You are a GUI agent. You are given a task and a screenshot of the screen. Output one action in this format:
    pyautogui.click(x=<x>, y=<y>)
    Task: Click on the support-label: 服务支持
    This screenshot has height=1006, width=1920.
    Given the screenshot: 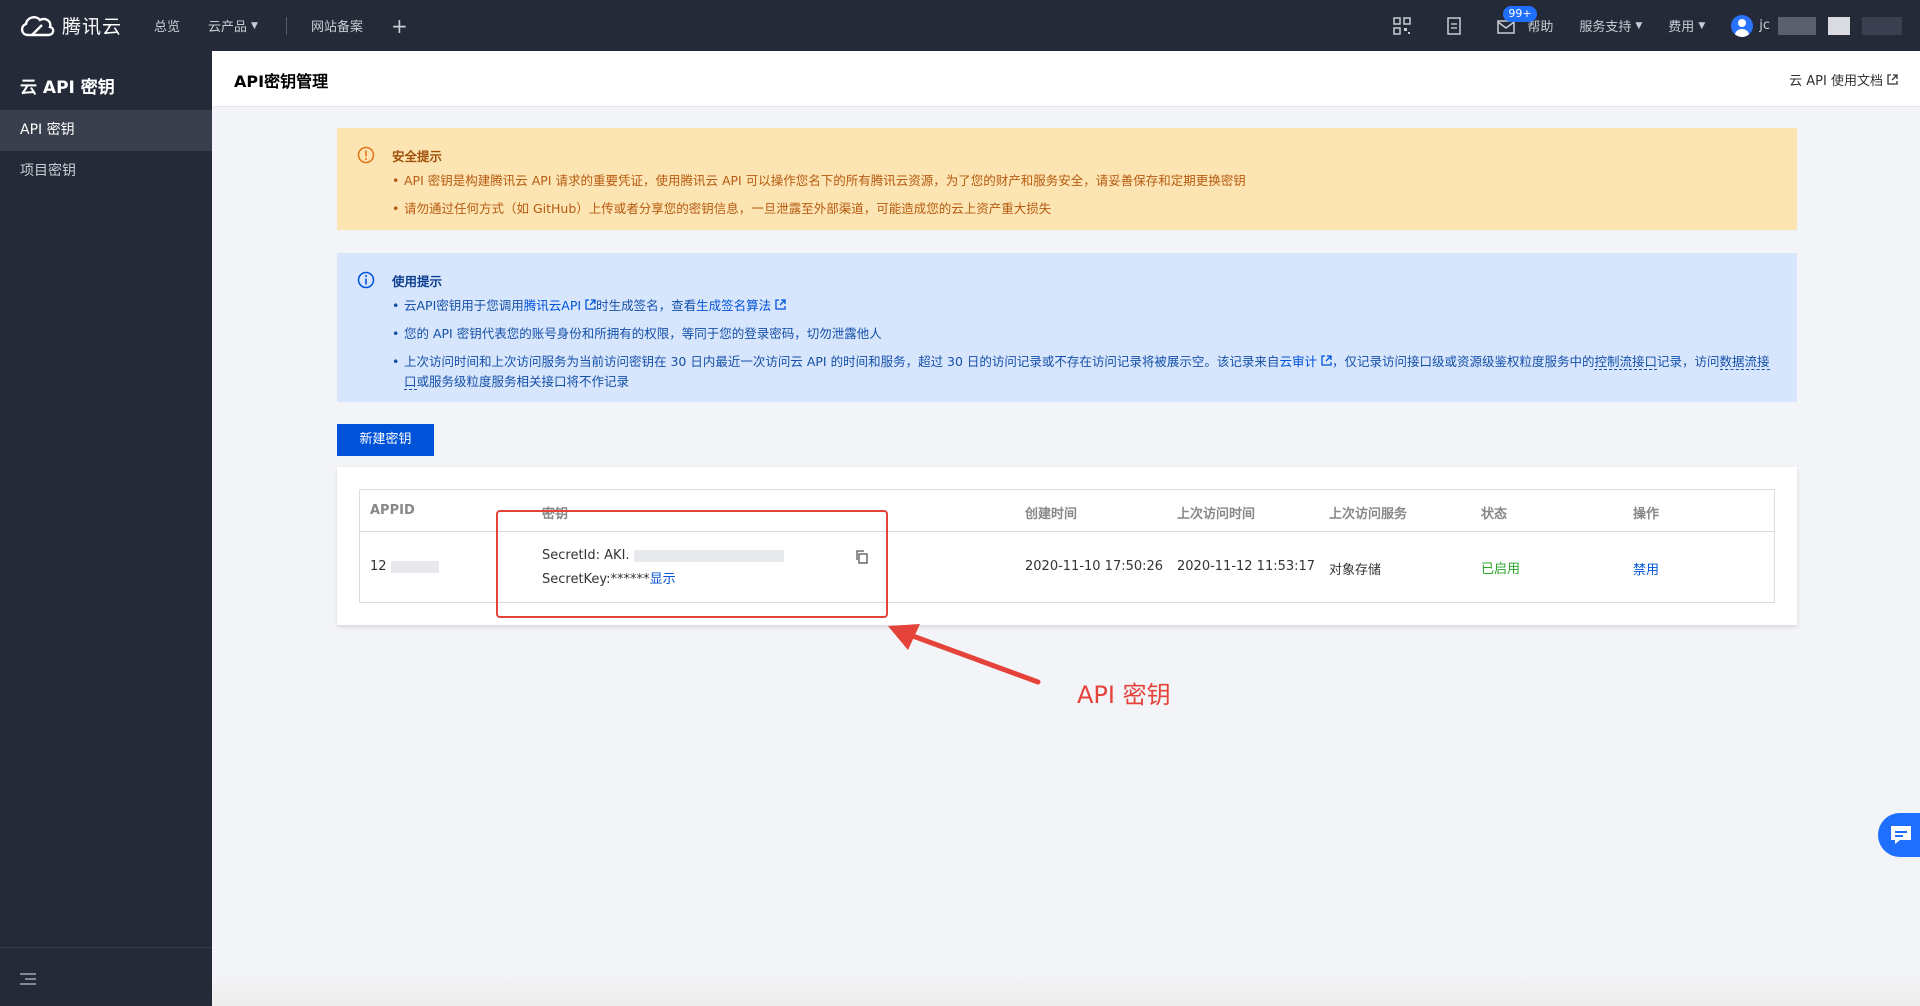 What is the action you would take?
    pyautogui.click(x=1605, y=27)
    